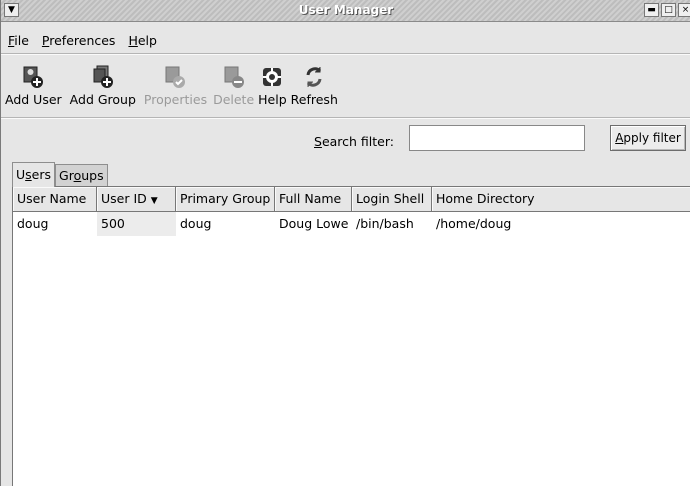  I want to click on column-header-label: Home Directory, so click(485, 198).